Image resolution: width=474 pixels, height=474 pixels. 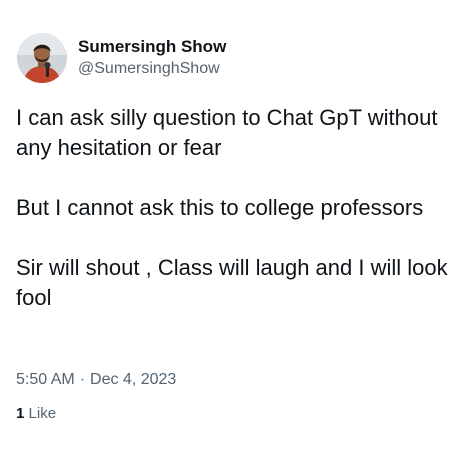 I want to click on profile-photo-icon, so click(x=42, y=58).